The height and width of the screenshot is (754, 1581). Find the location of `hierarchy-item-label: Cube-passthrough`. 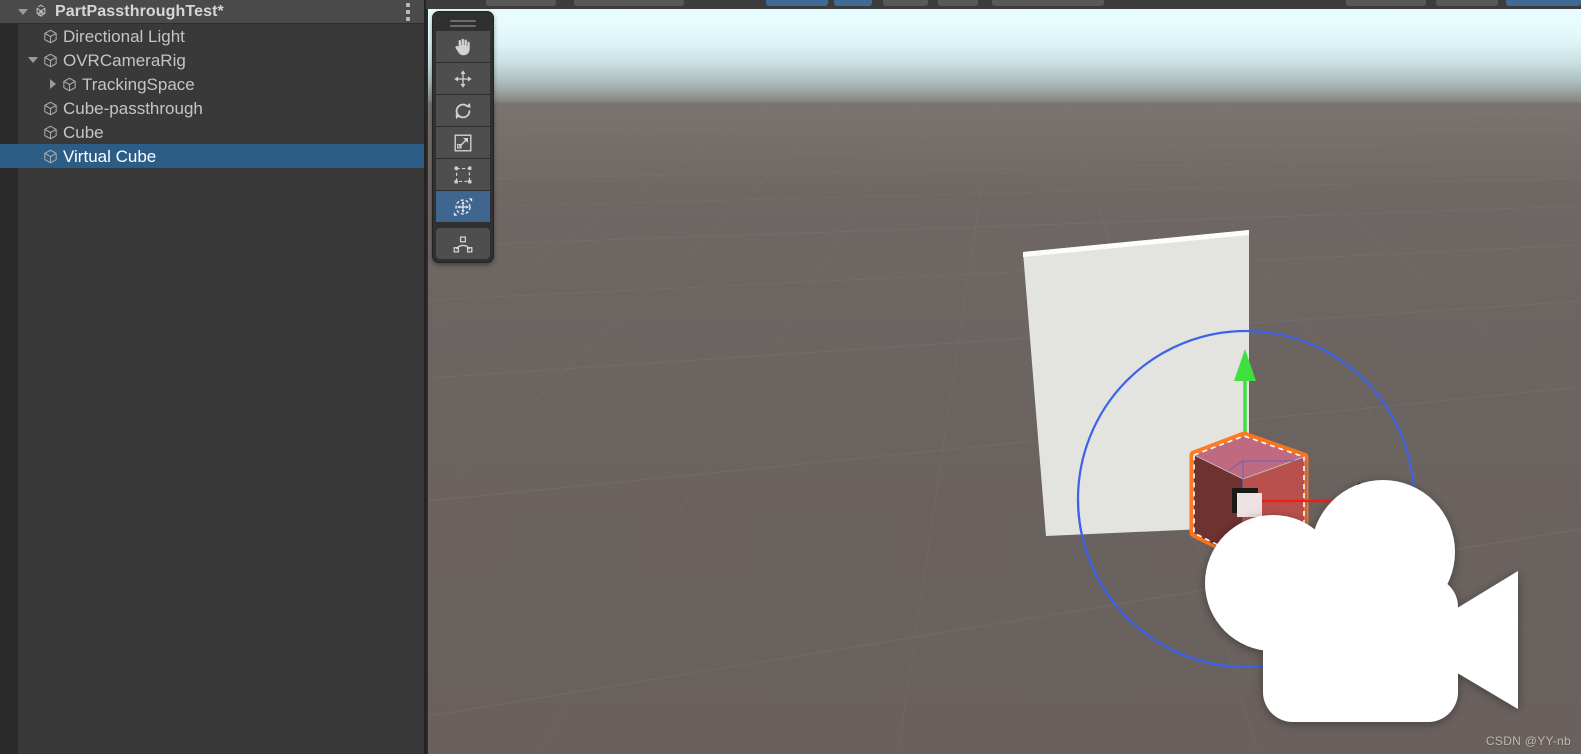

hierarchy-item-label: Cube-passthrough is located at coordinates (133, 108).